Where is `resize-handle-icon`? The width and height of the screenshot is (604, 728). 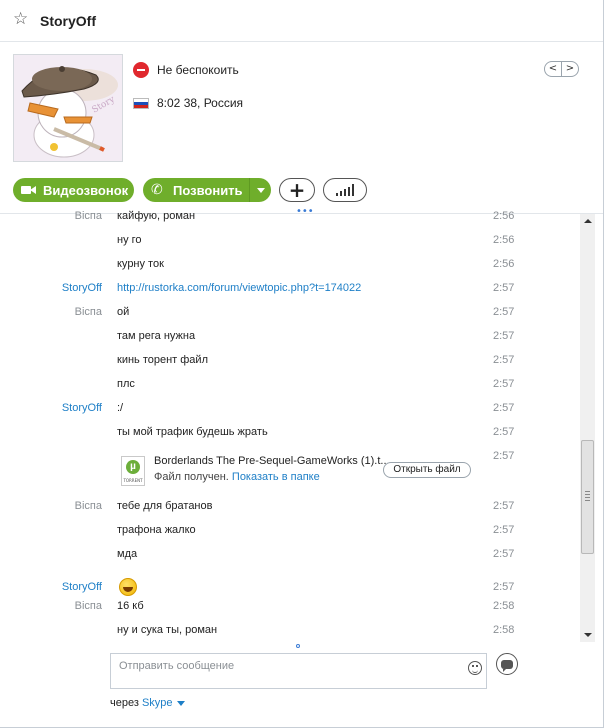 resize-handle-icon is located at coordinates (298, 646).